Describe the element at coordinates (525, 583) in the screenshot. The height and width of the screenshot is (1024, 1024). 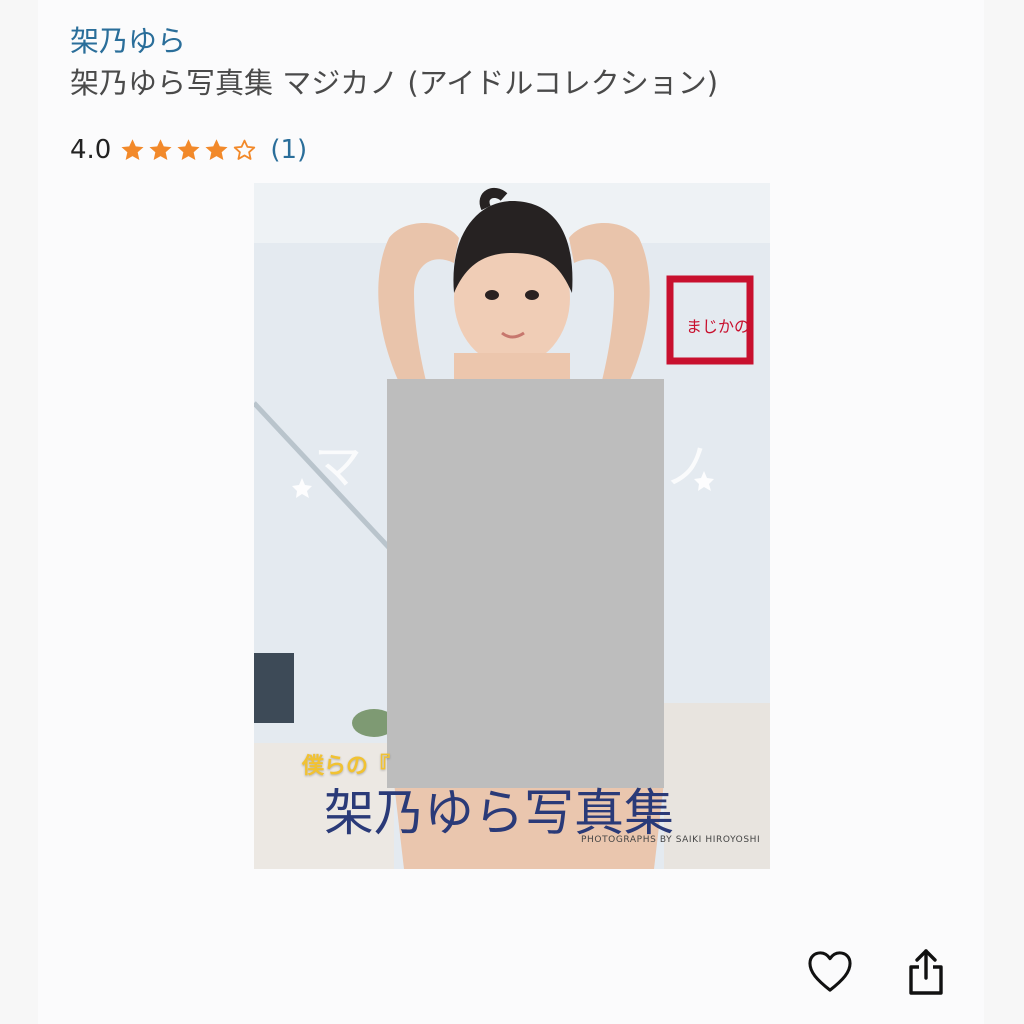
I see `censor-block` at that location.